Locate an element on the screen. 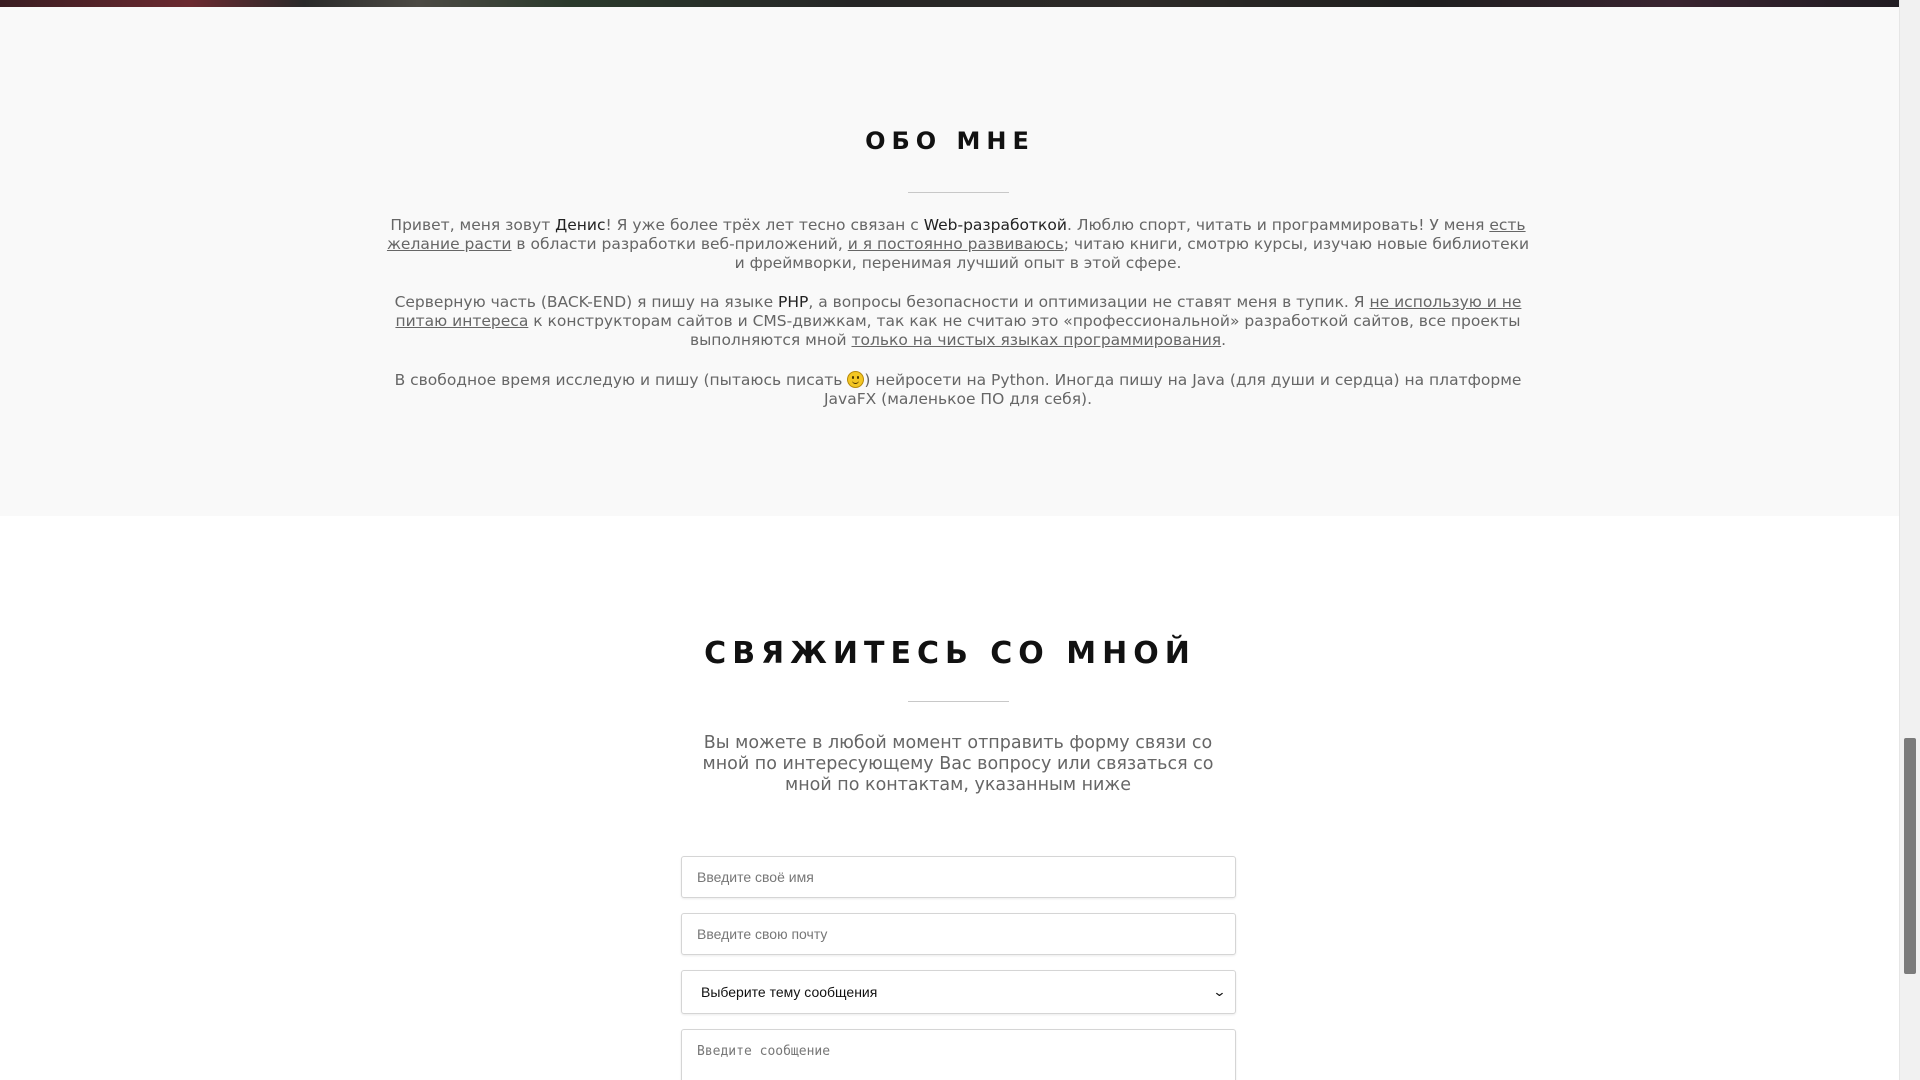  topic-select-value: Выберите тему сообщения is located at coordinates (789, 992).